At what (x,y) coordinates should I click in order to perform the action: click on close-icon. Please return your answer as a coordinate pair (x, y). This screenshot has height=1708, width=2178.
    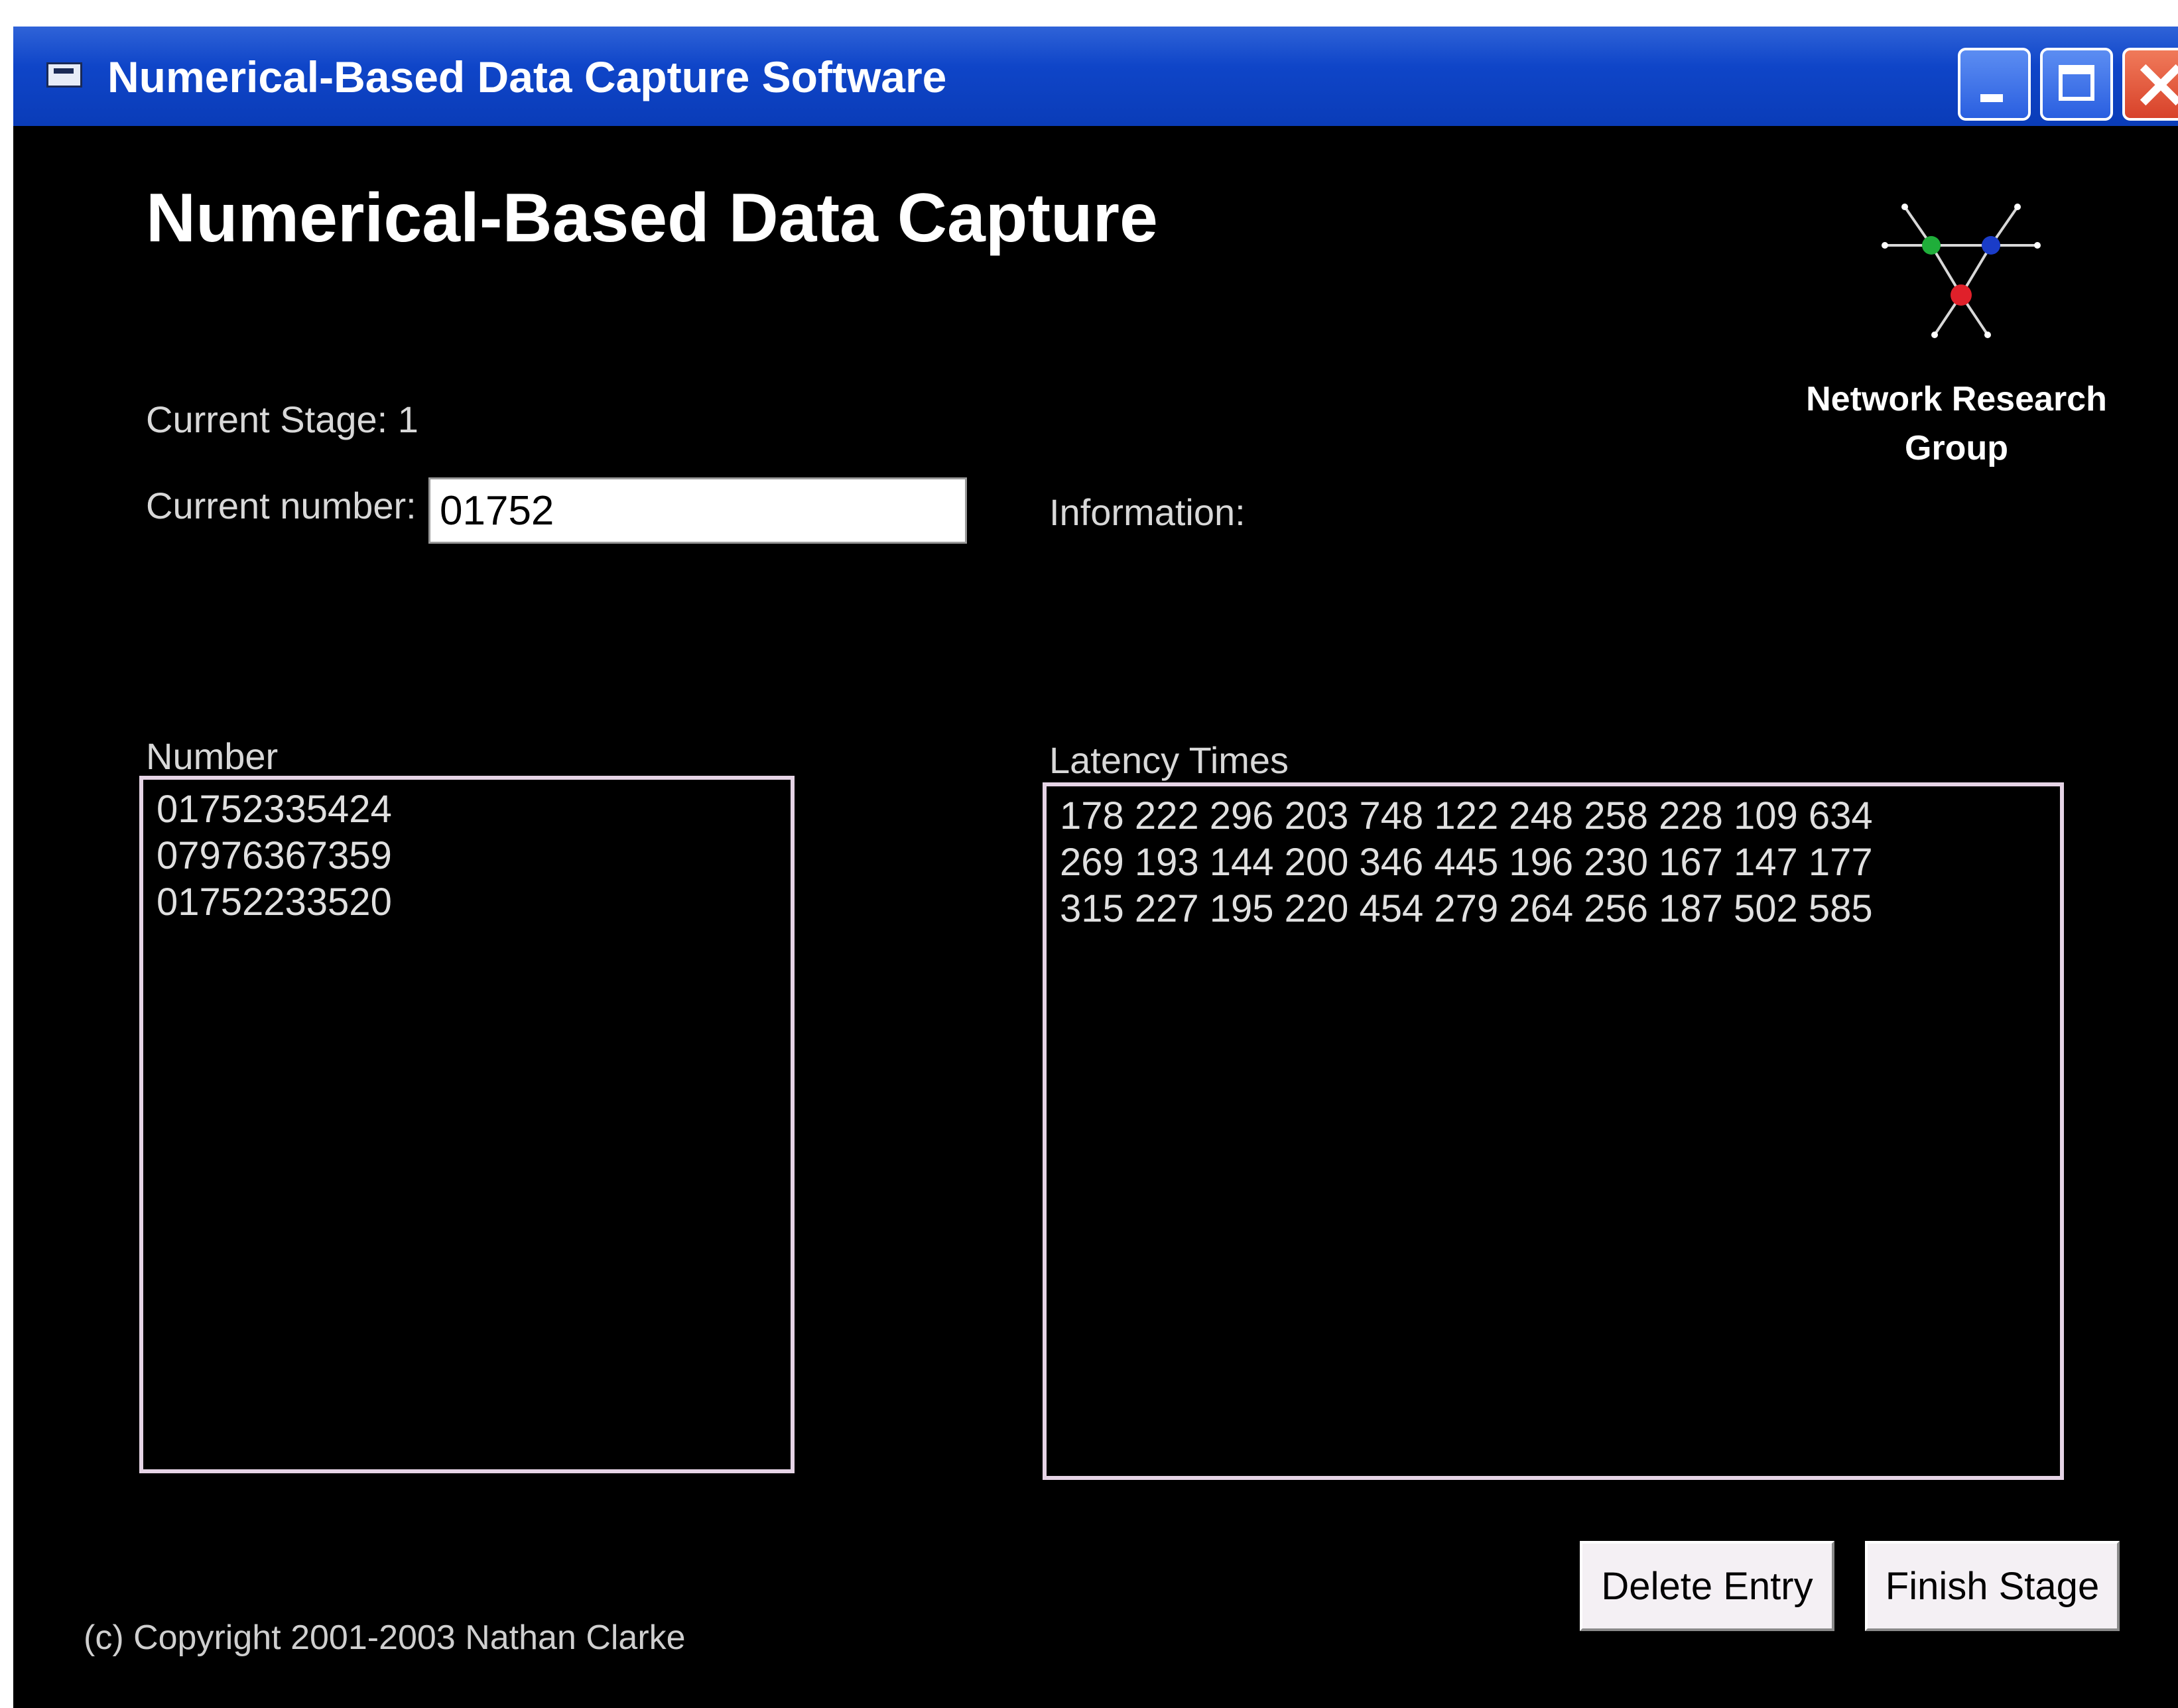
    Looking at the image, I should click on (2150, 84).